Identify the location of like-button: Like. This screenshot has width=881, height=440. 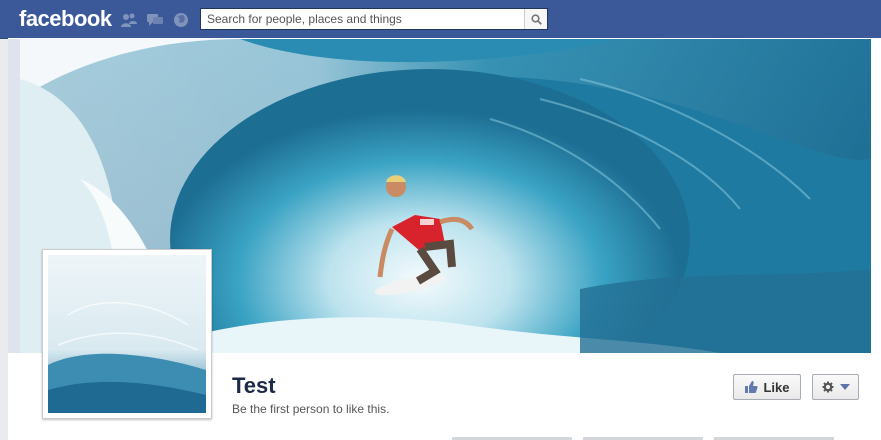
(767, 387).